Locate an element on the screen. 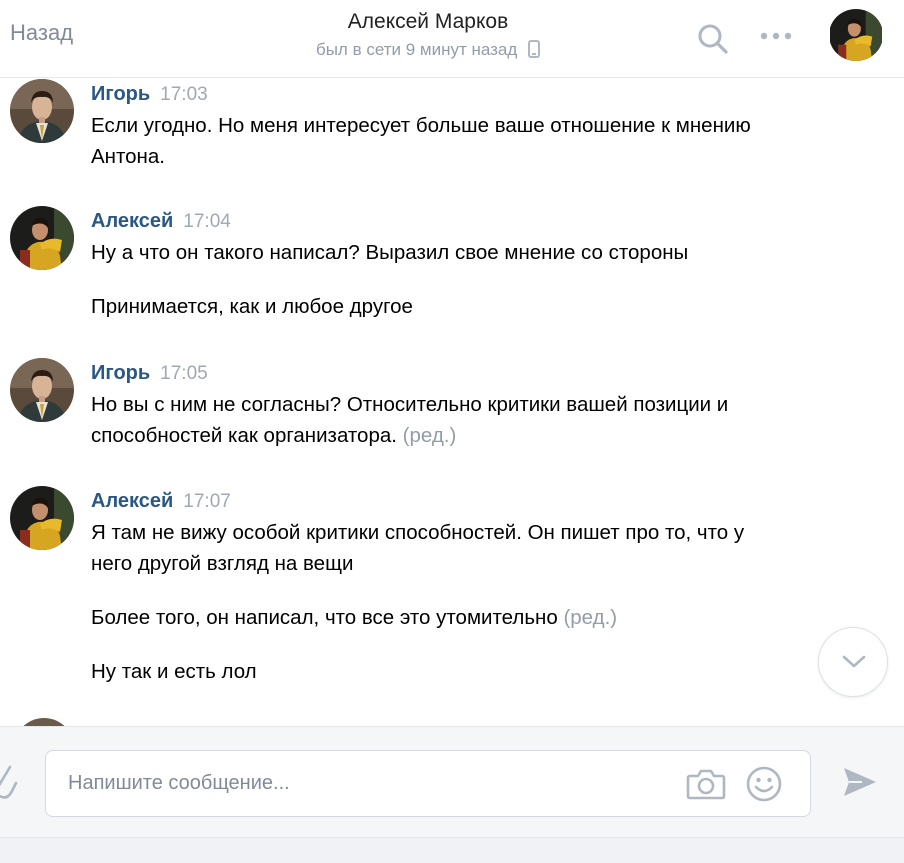 Image resolution: width=904 pixels, height=863 pixels. message-text: Принимается, как и любое другое is located at coordinates (436, 306).